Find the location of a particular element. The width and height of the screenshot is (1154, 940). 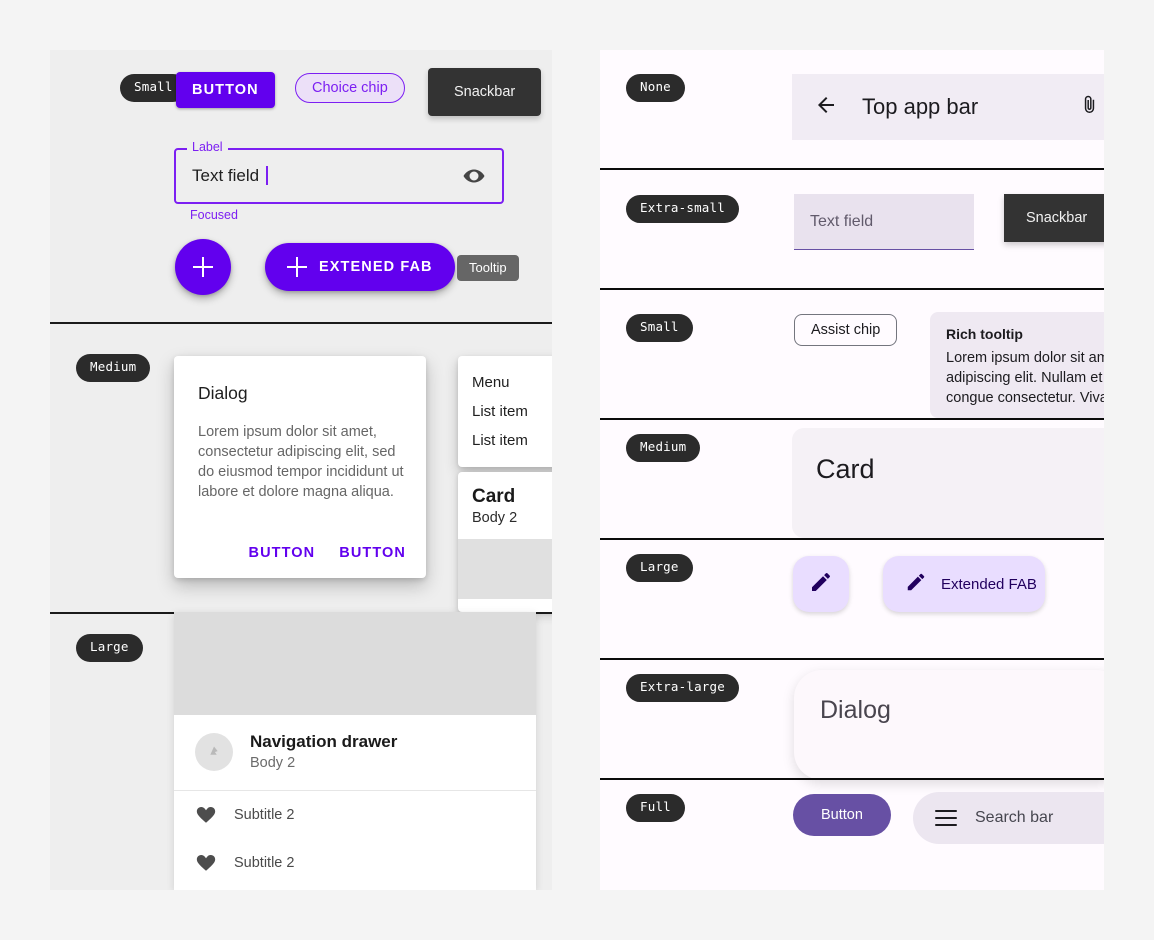

menu: Menu List item List item is located at coordinates (505, 411).